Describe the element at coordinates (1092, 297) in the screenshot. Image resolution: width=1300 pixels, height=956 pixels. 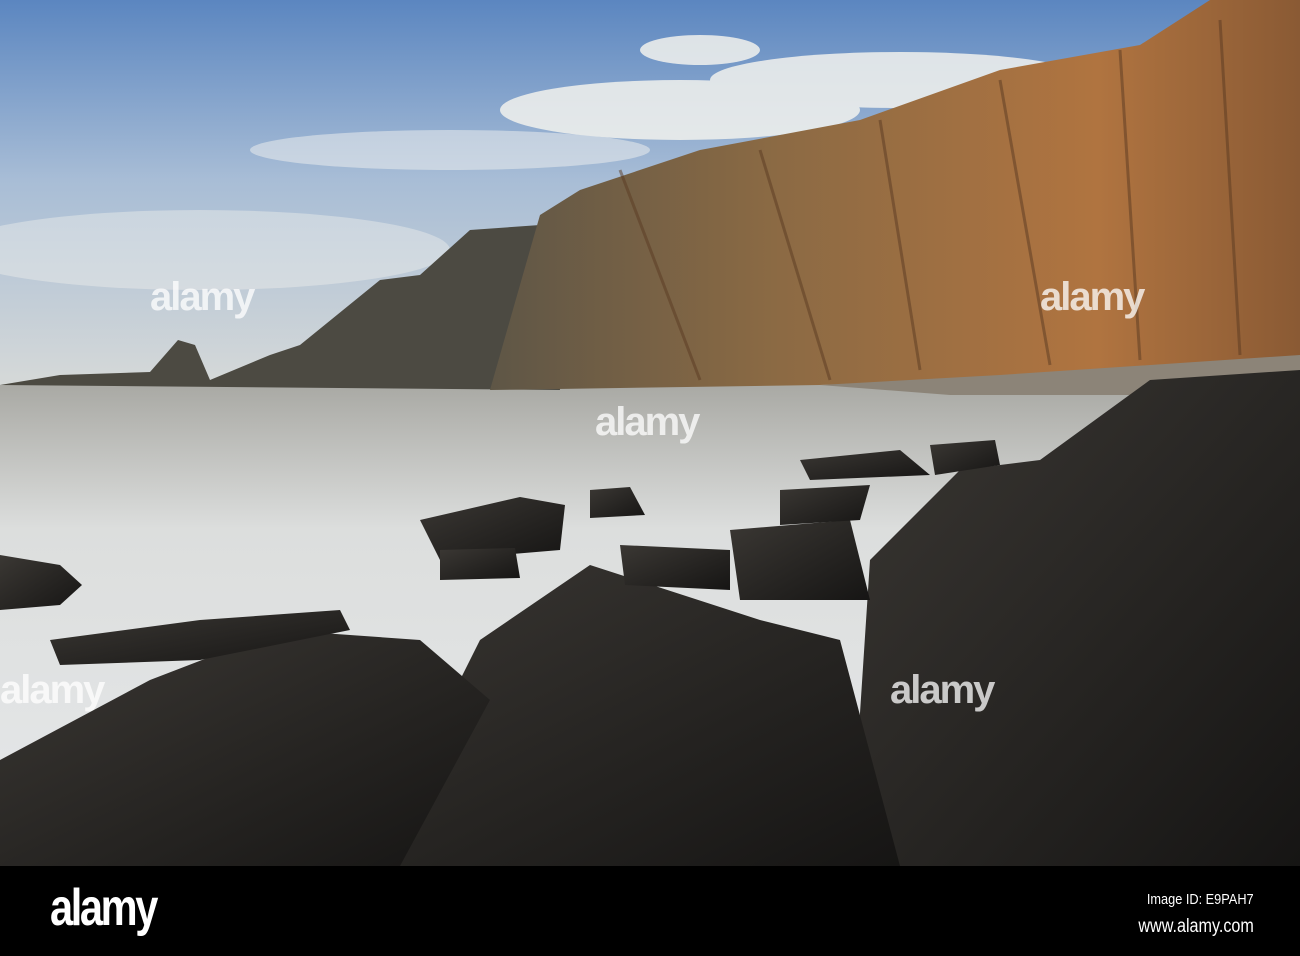
I see `watermark-right: alamy` at that location.